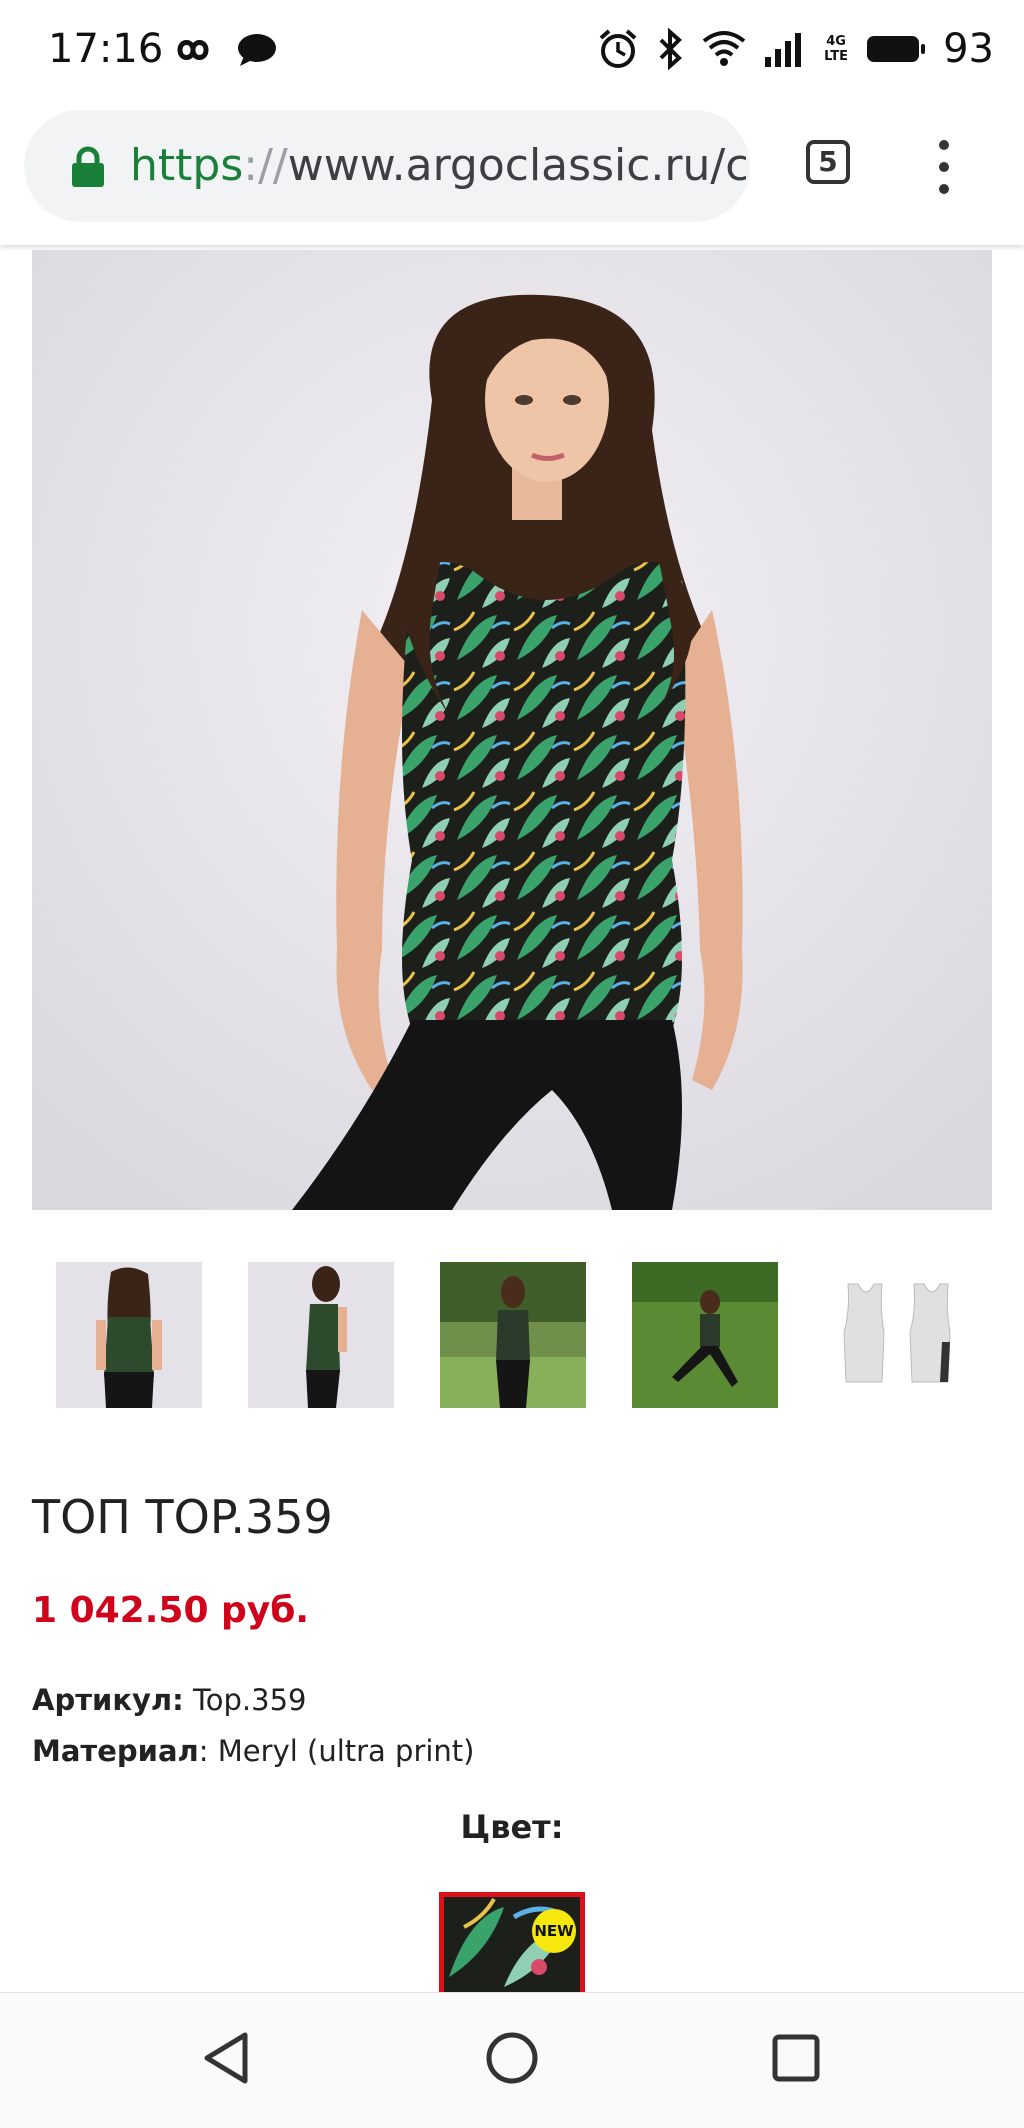  I want to click on thumbnail-flat-sketch, so click(897, 1335).